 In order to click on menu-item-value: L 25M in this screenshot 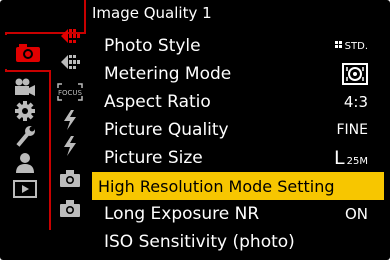, I will do `click(351, 158)`.